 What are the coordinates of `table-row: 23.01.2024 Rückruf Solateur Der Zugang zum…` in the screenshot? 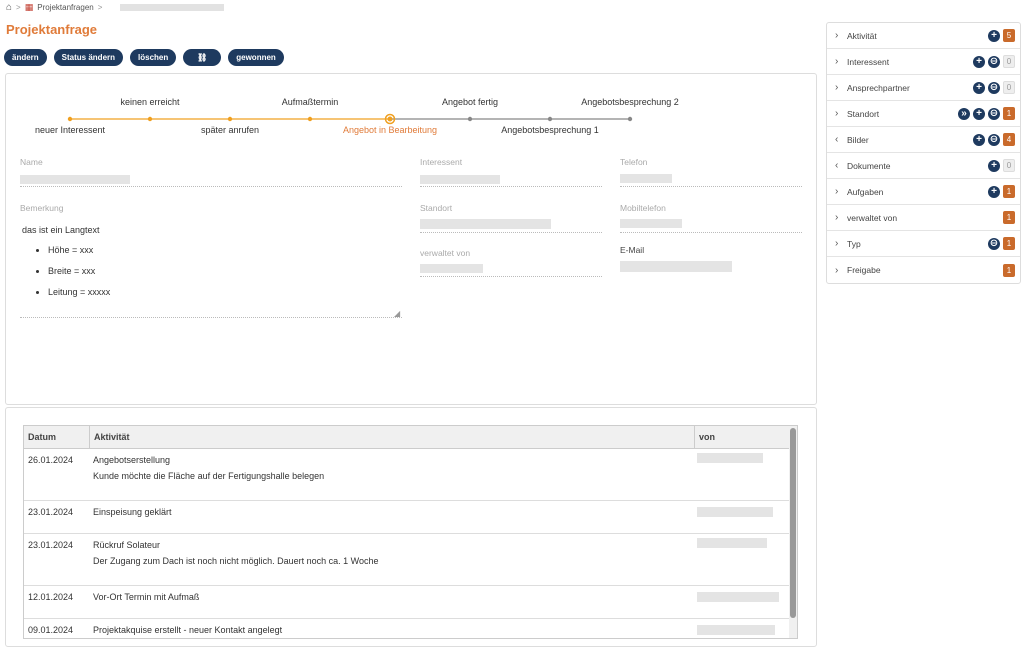 It's located at (410, 560).